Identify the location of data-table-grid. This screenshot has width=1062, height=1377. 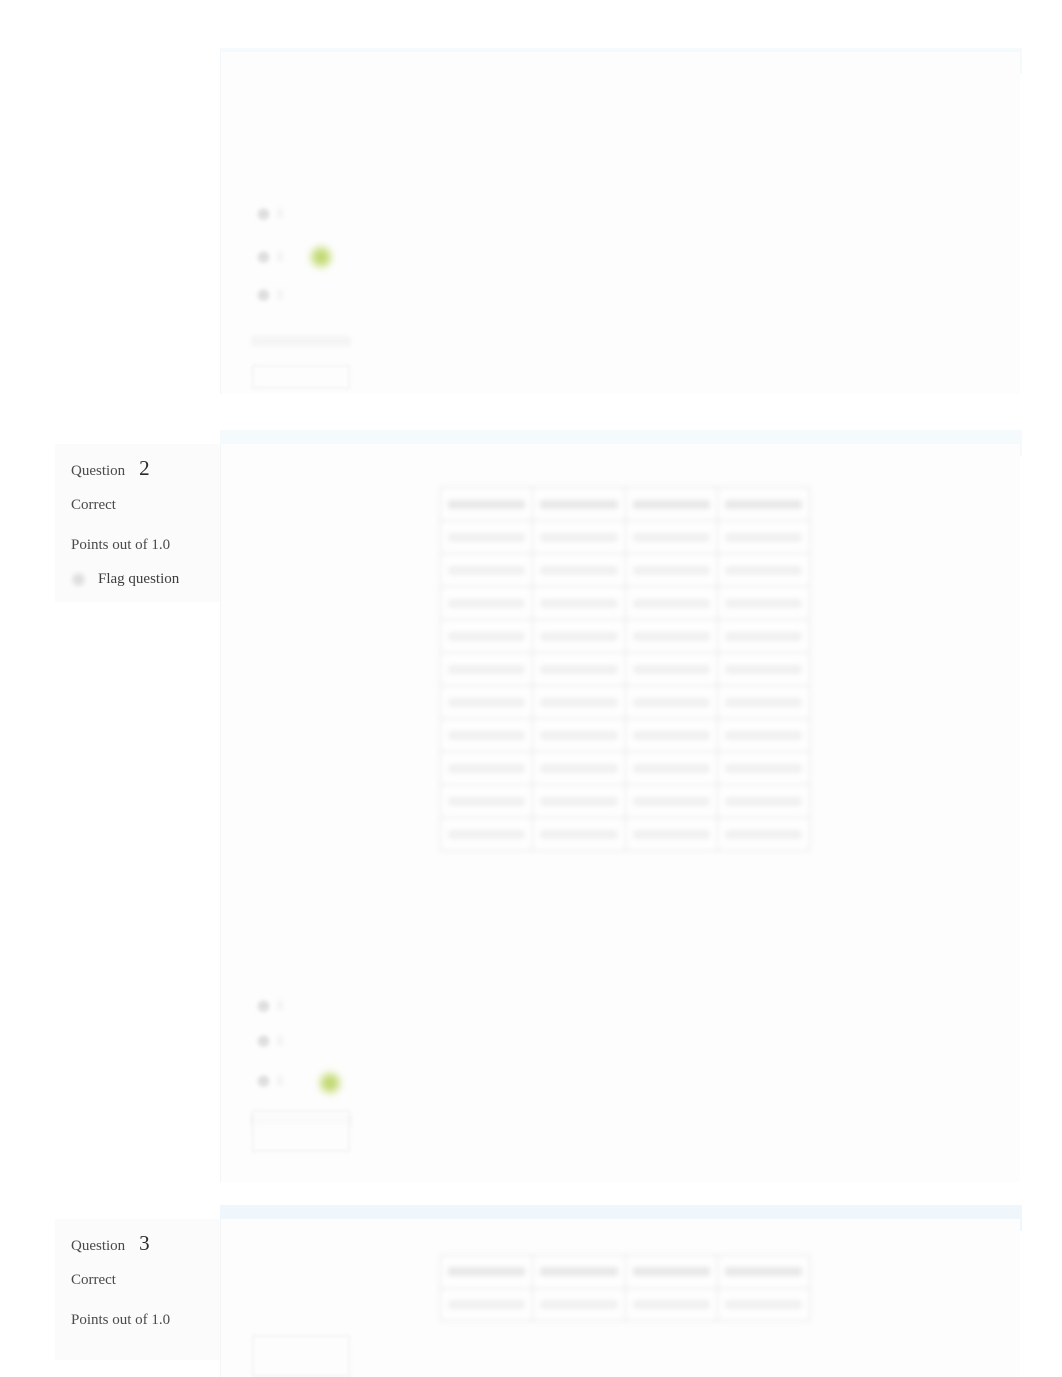
(625, 669).